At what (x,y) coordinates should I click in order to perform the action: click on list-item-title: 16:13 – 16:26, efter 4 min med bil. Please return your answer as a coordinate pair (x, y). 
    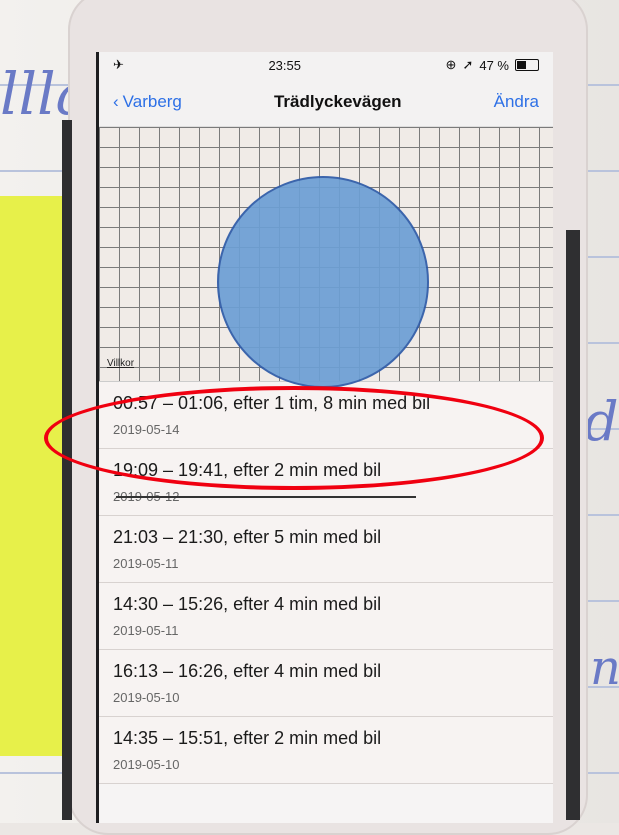
    Looking at the image, I should click on (247, 671).